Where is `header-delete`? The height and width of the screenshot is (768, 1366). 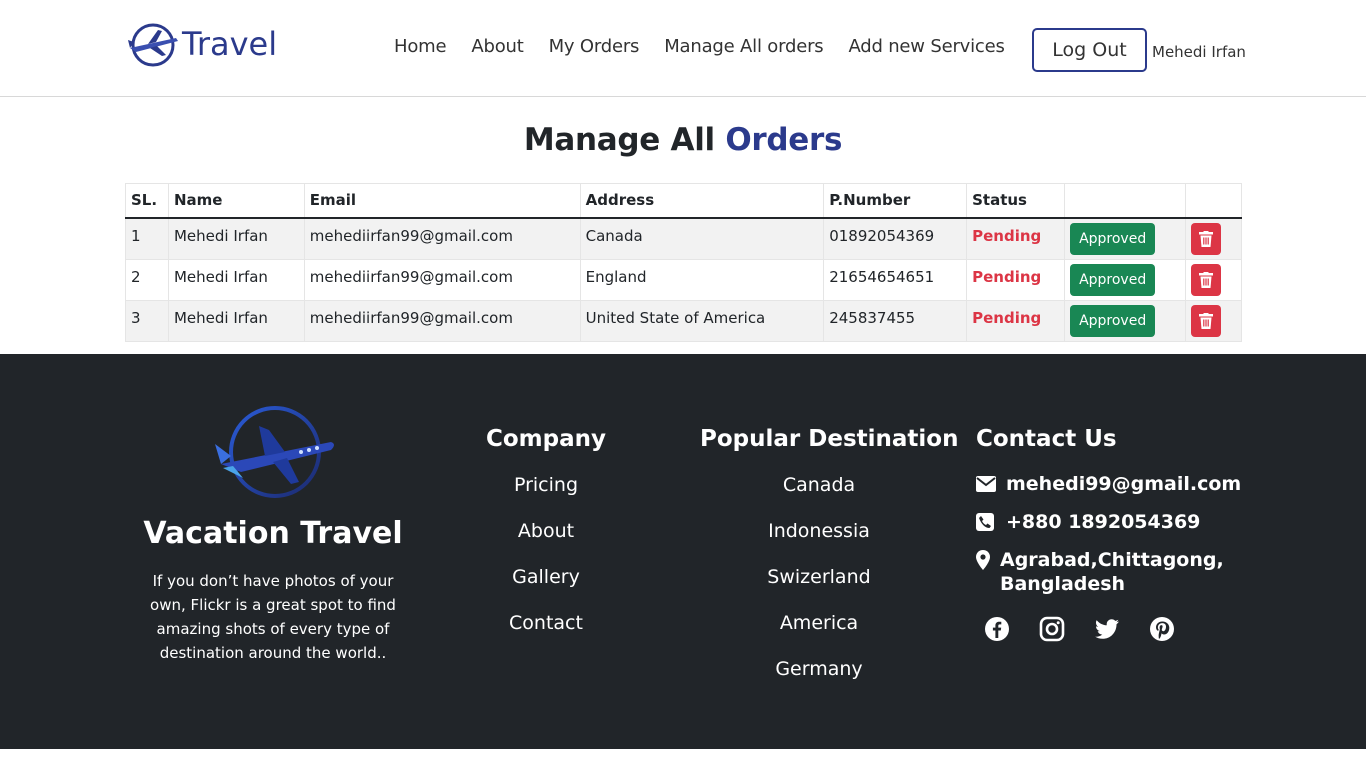
header-delete is located at coordinates (1213, 201).